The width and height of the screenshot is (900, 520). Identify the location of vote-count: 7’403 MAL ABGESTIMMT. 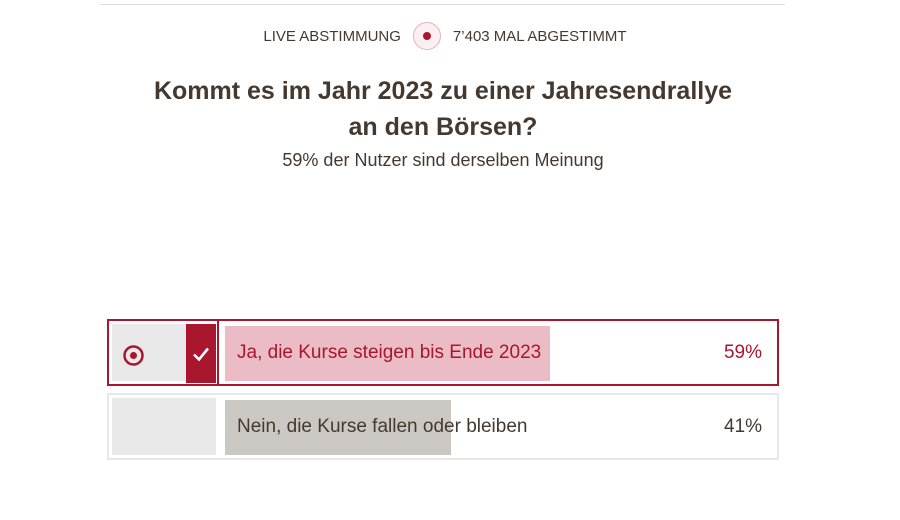
(539, 36).